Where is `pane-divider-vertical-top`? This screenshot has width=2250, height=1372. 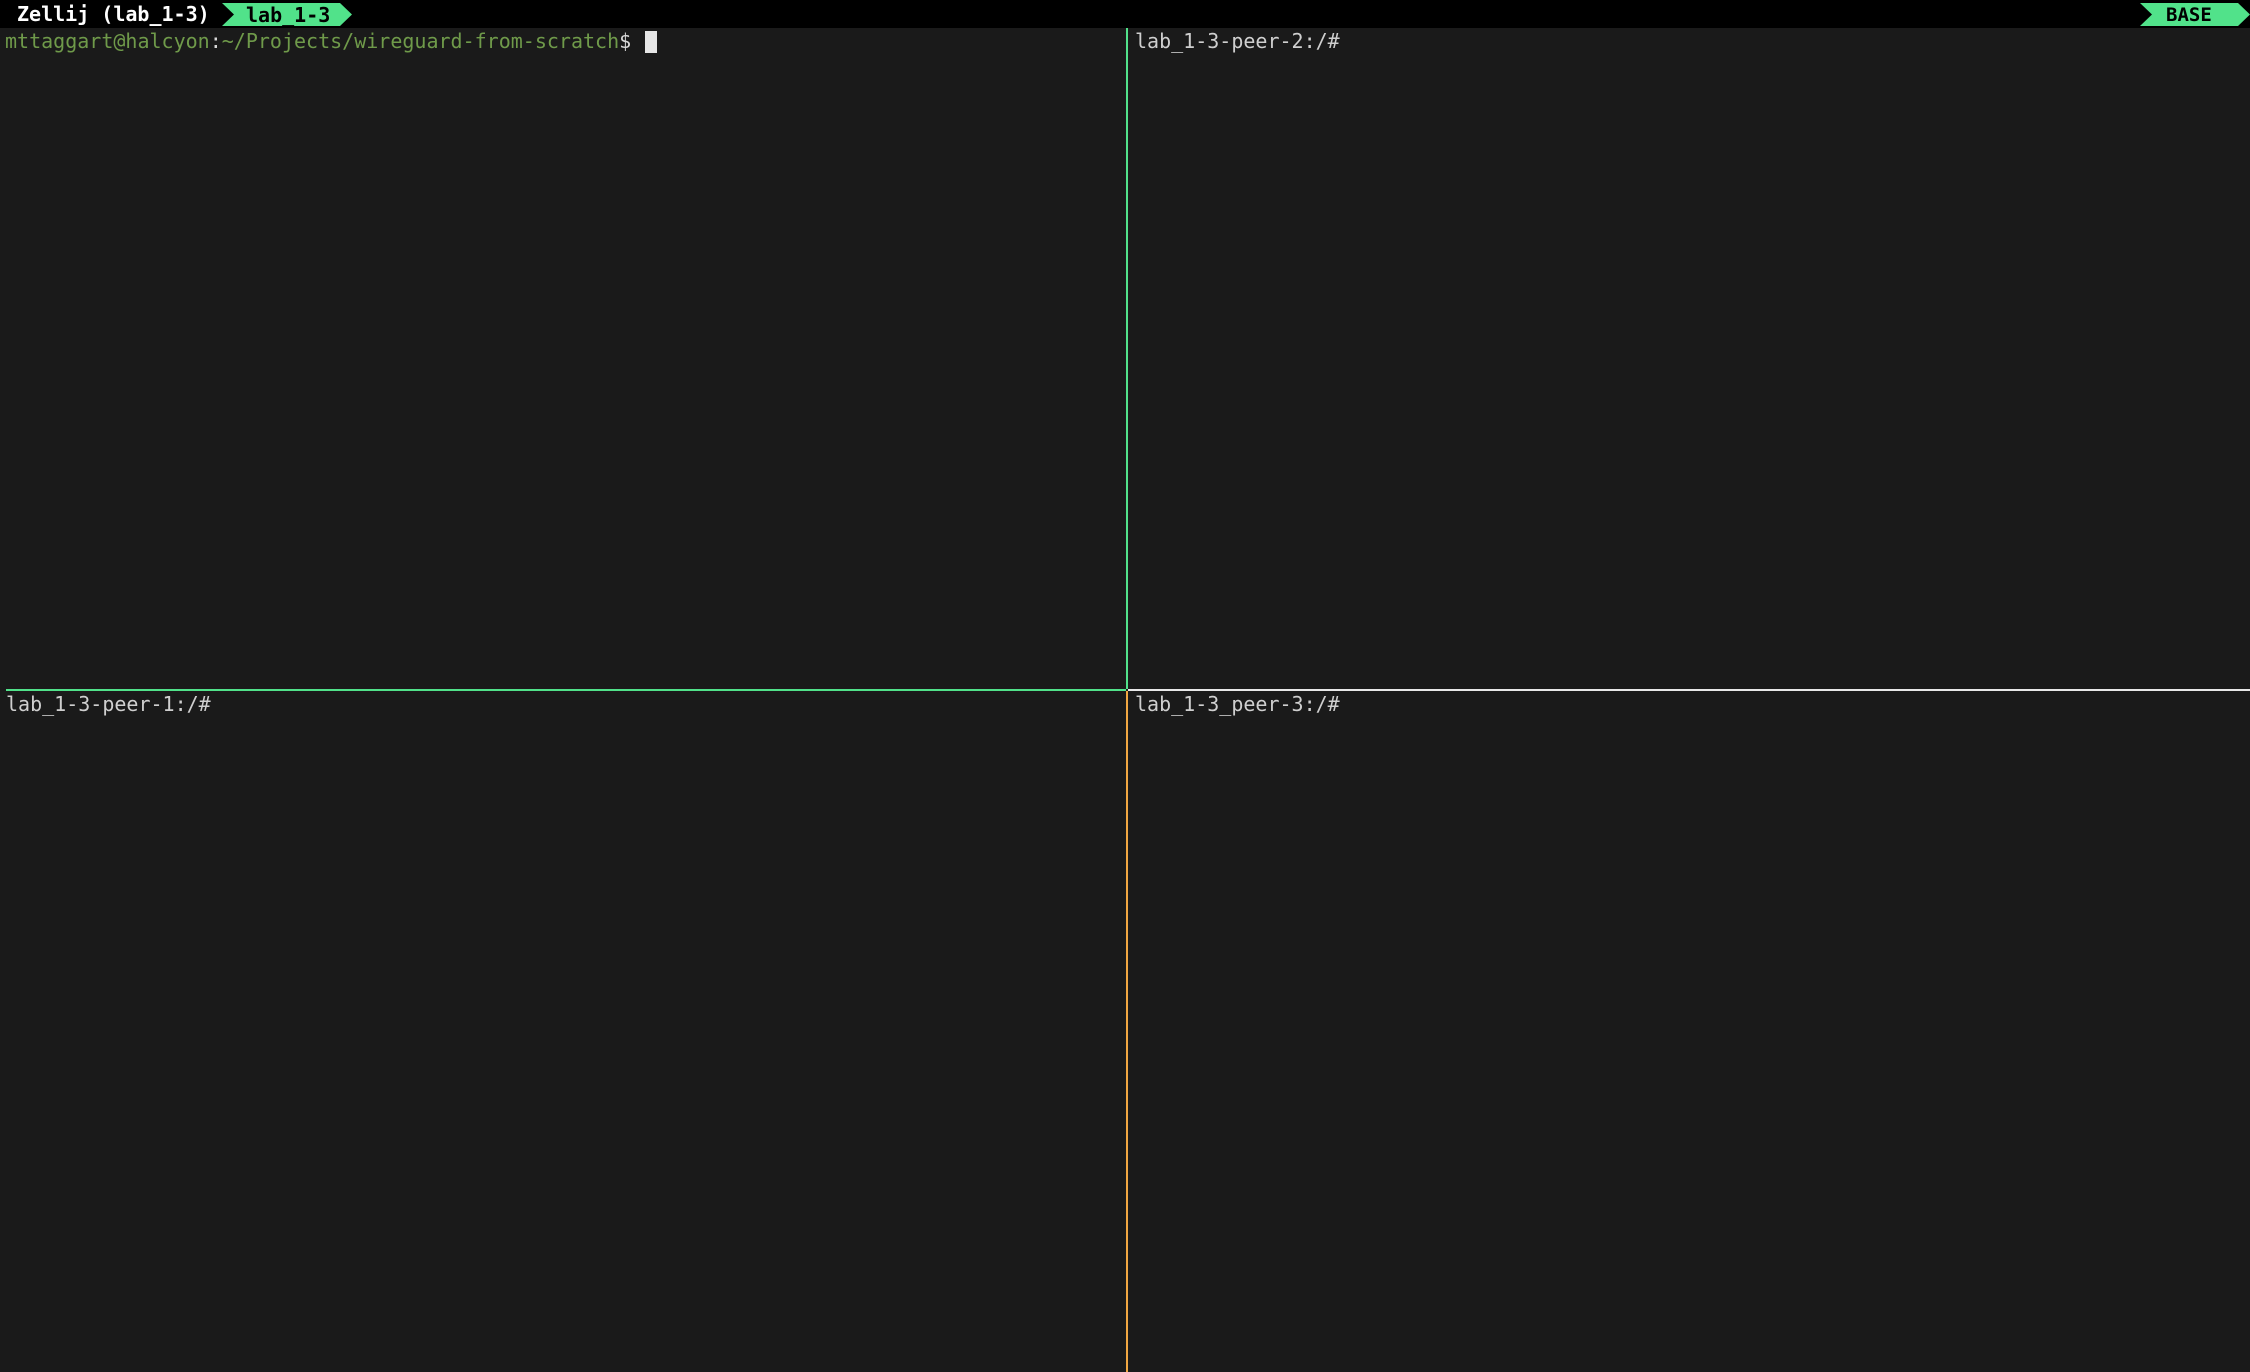
pane-divider-vertical-top is located at coordinates (1127, 358).